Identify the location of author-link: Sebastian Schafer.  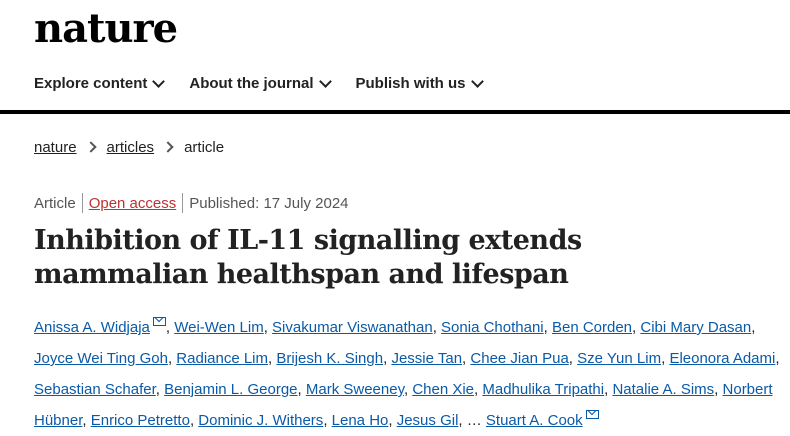
(95, 389).